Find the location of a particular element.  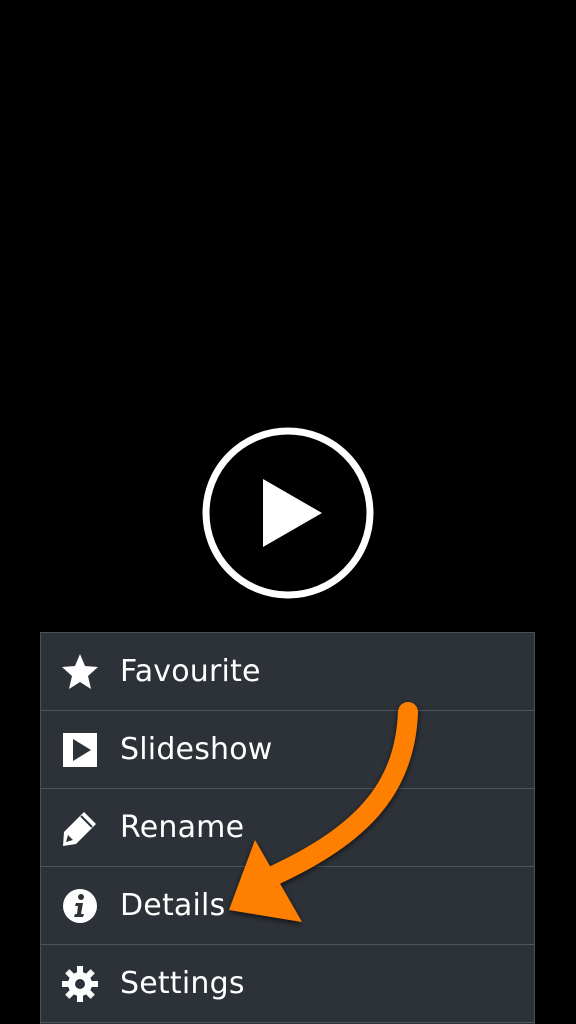

menu-item-slideshow: Slideshow is located at coordinates (287, 750).